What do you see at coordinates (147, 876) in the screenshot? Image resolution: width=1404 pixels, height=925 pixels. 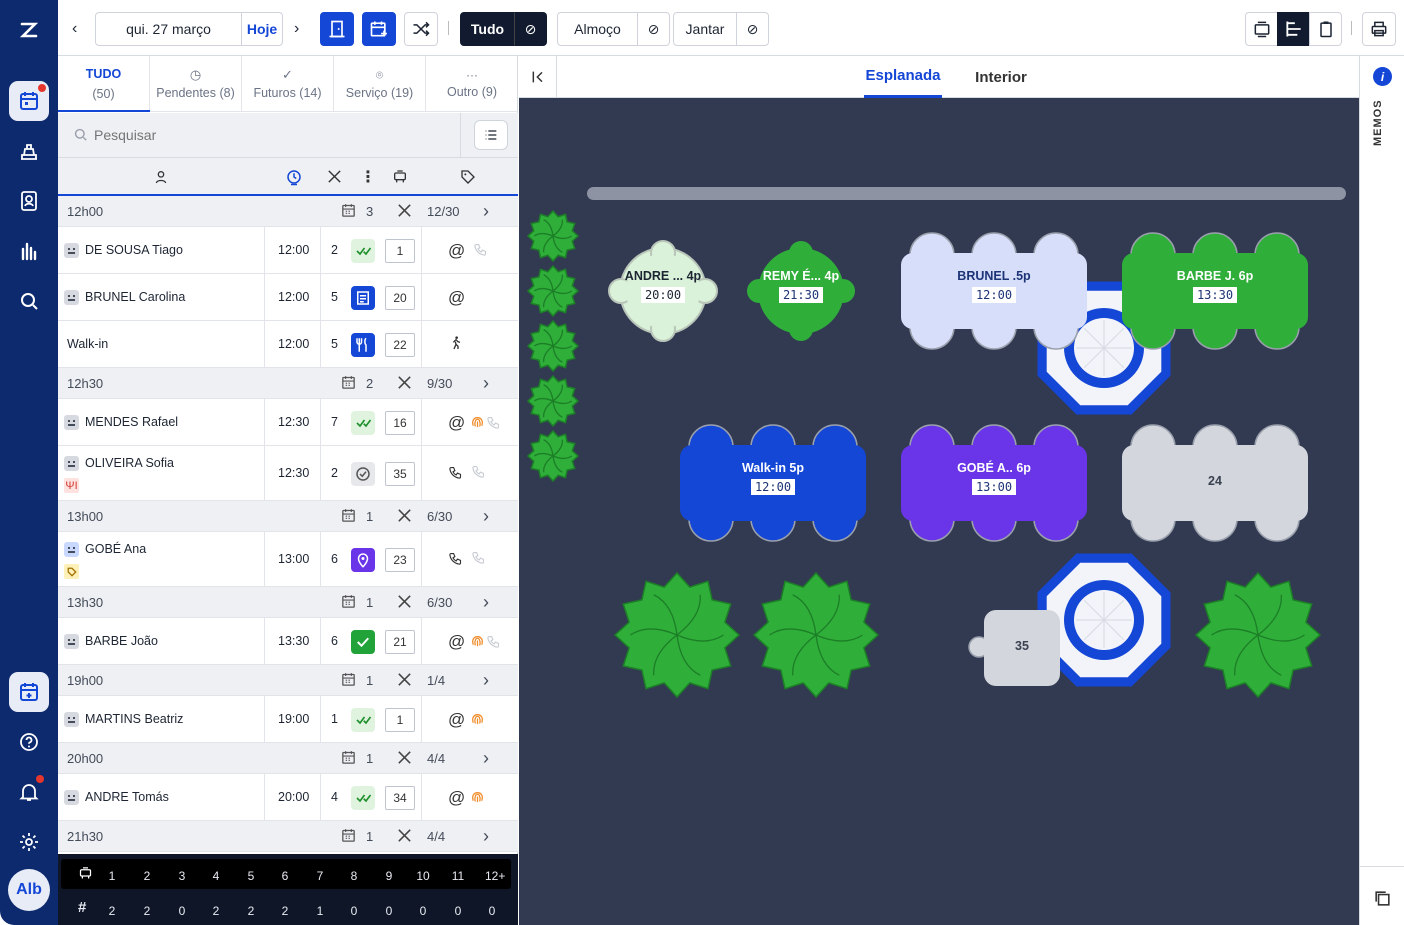 I see `size-label: 2` at bounding box center [147, 876].